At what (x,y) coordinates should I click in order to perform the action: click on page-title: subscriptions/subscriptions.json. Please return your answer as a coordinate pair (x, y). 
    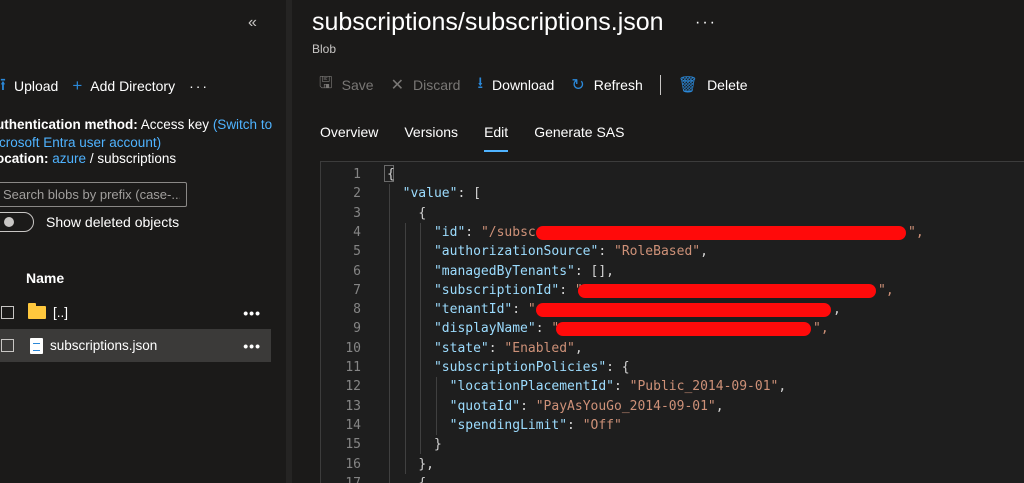
    Looking at the image, I should click on (488, 22).